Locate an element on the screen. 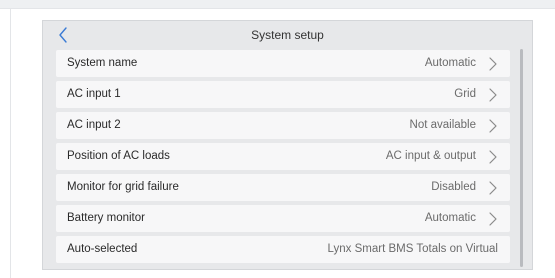  row-ac-input-1: AC input 1 Grid is located at coordinates (283, 94).